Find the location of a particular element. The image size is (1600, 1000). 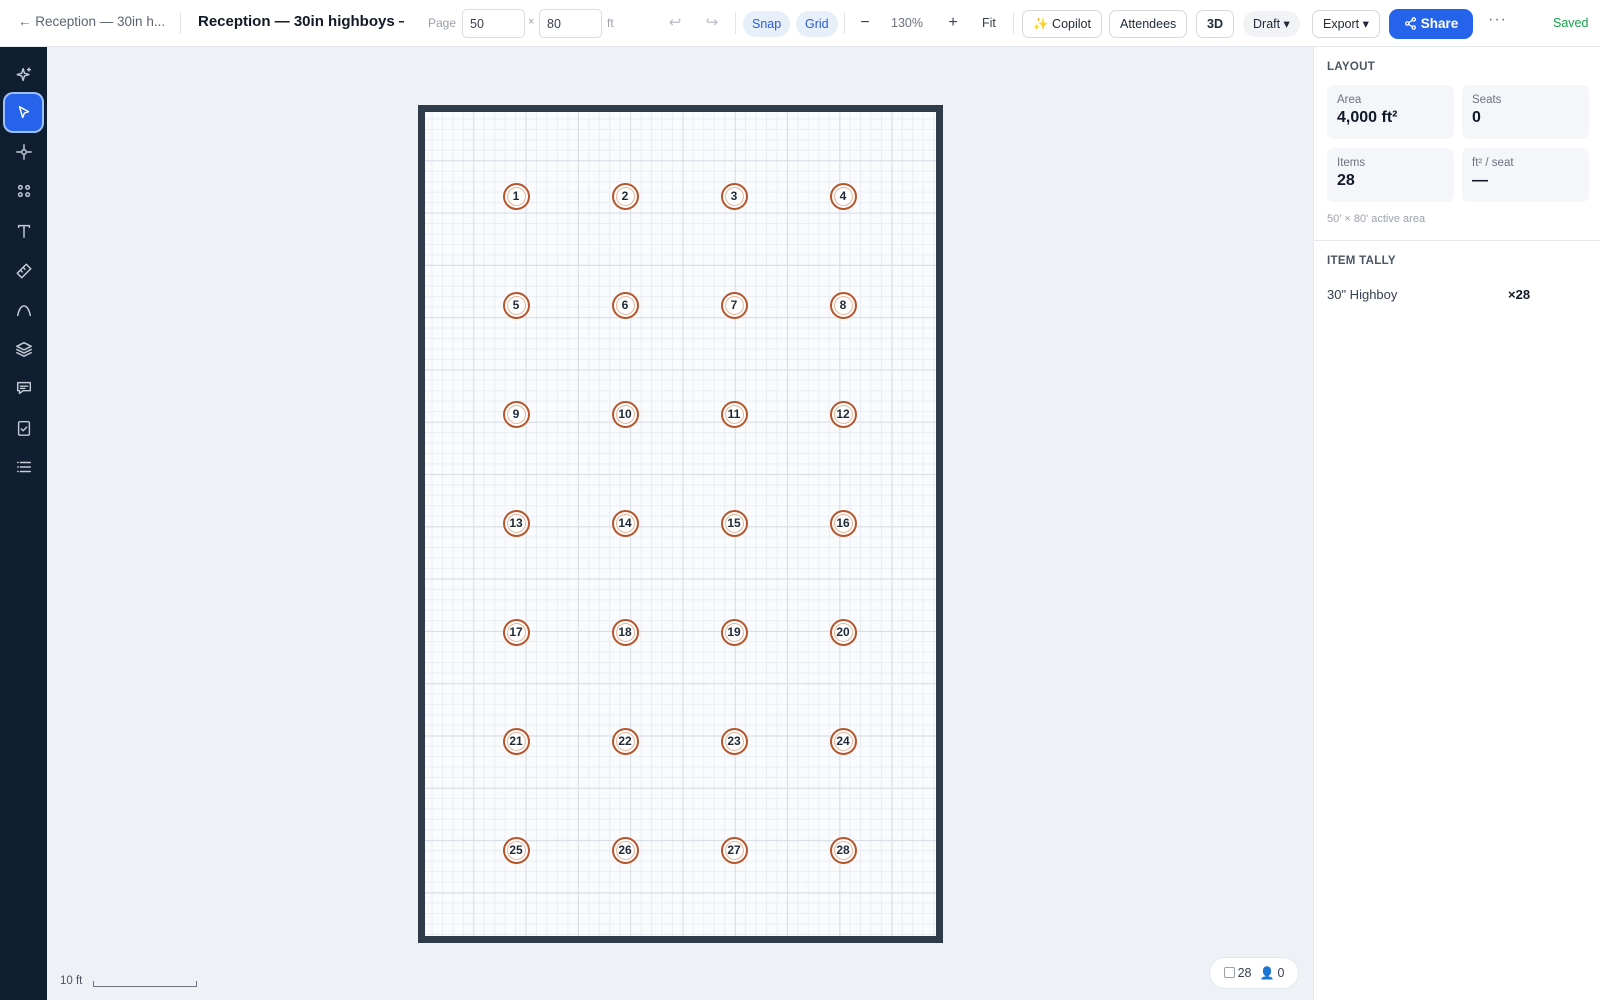

move-icon is located at coordinates (23, 151).